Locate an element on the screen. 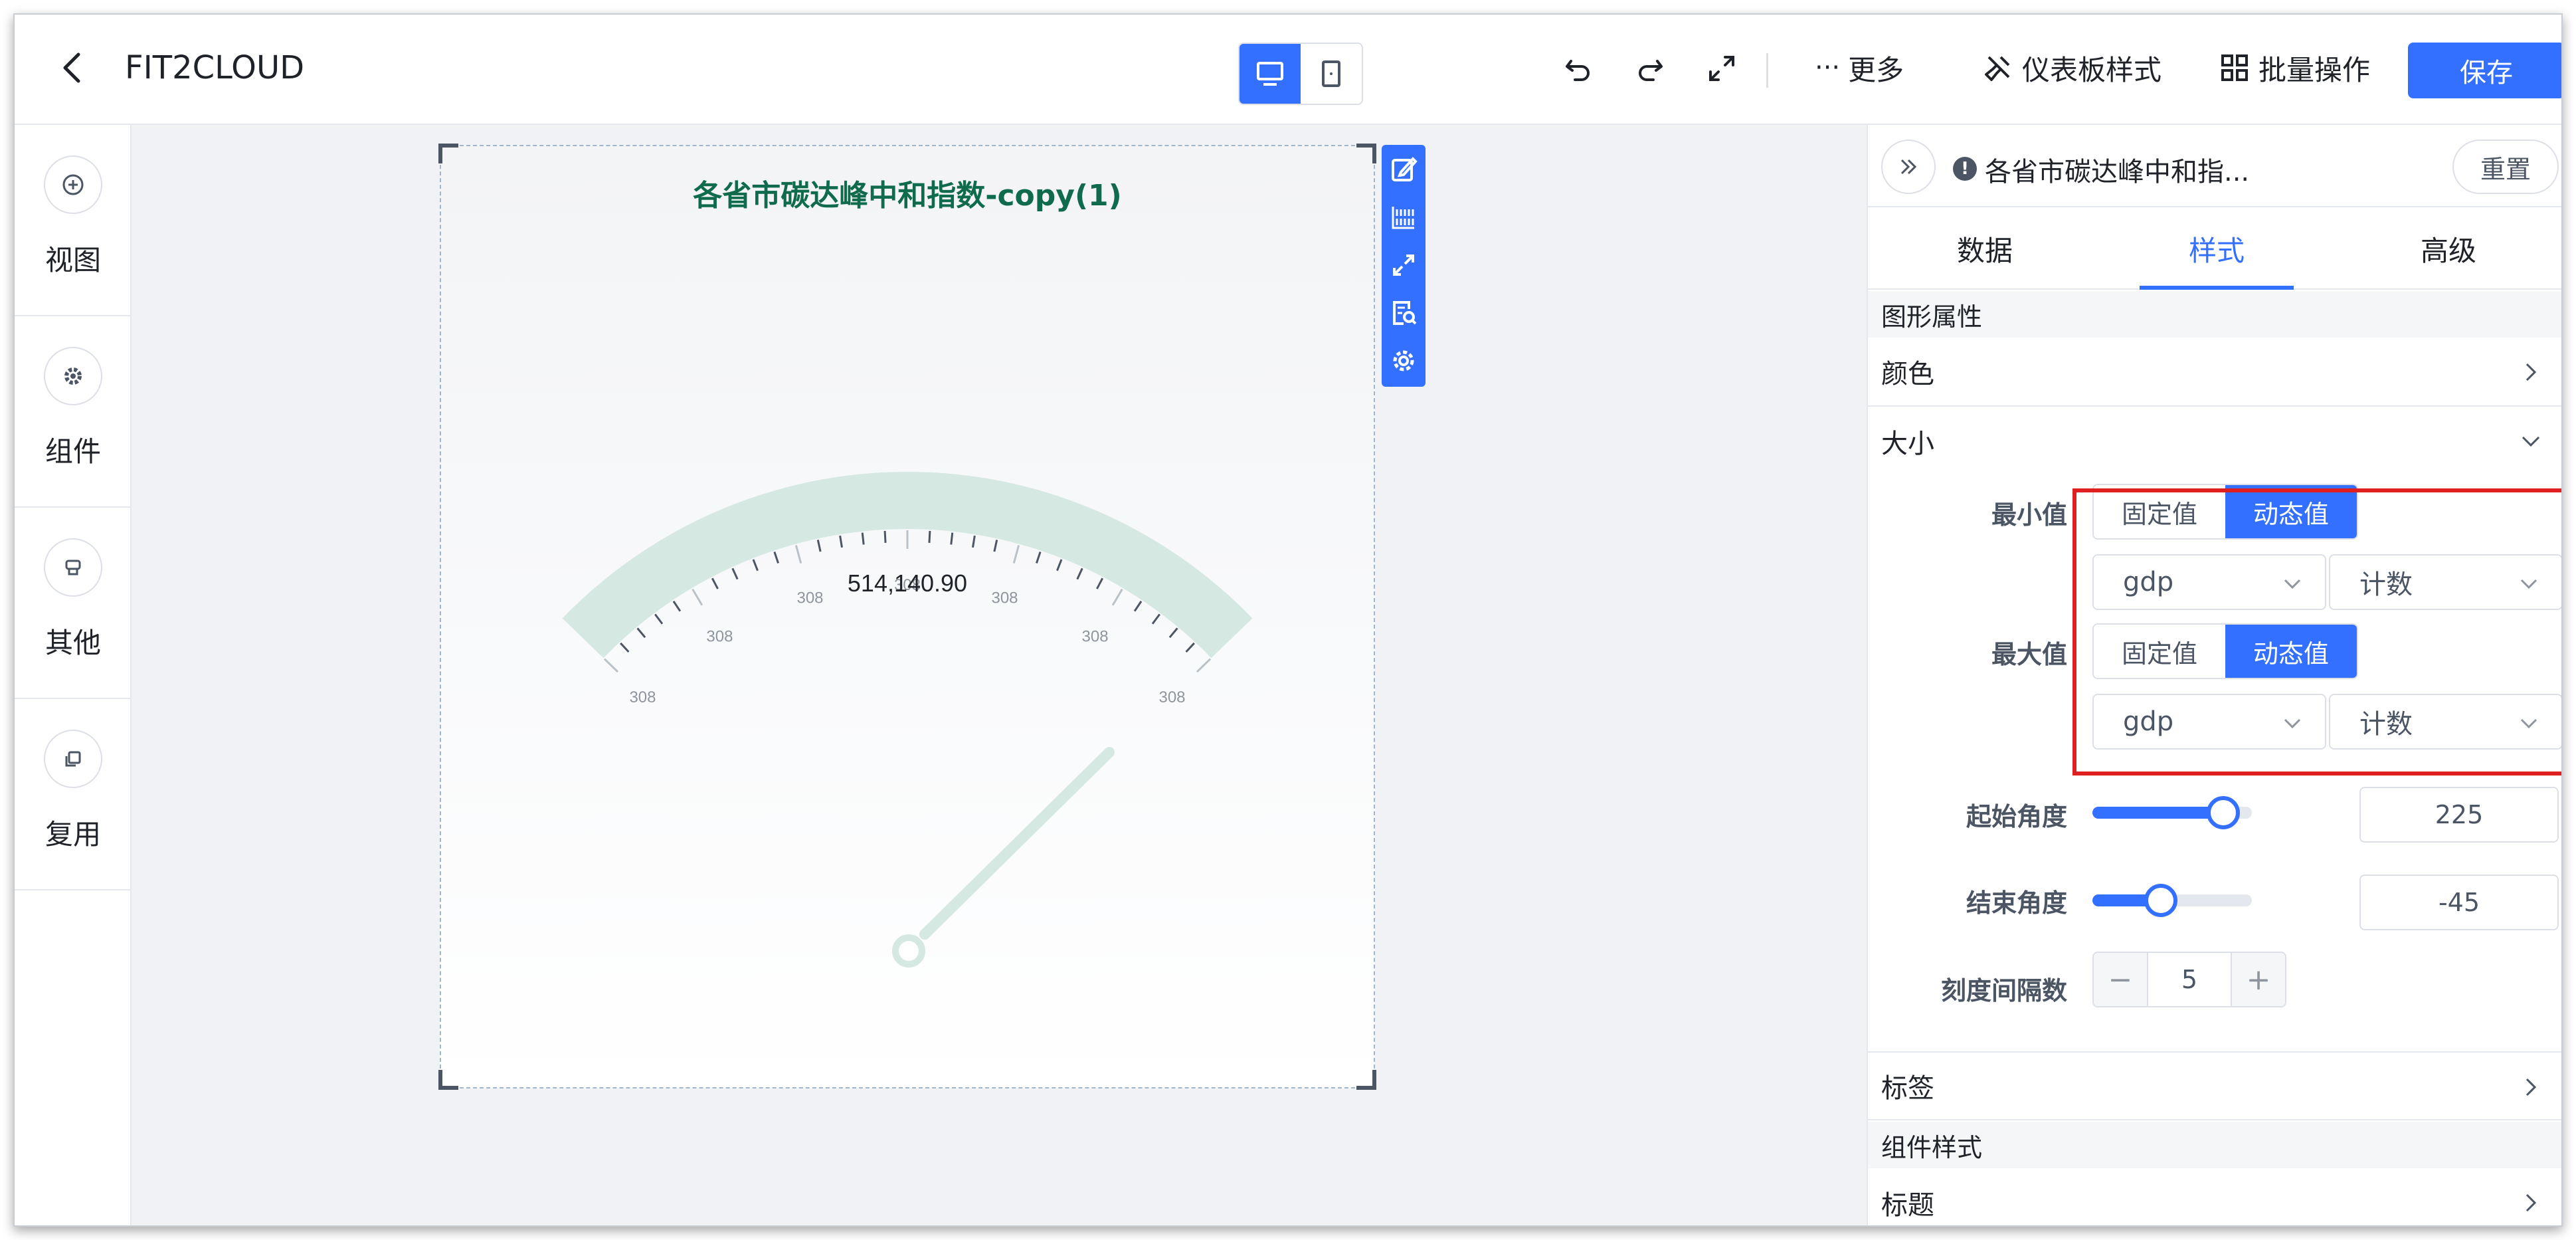  redo-button is located at coordinates (1650, 68).